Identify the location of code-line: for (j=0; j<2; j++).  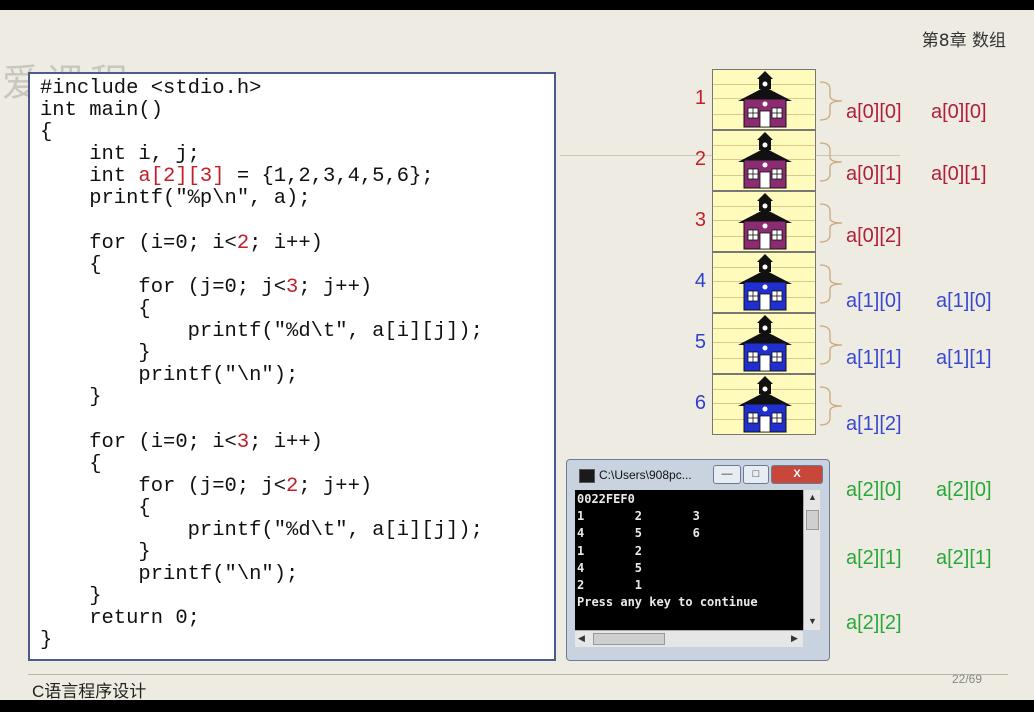
(261, 486).